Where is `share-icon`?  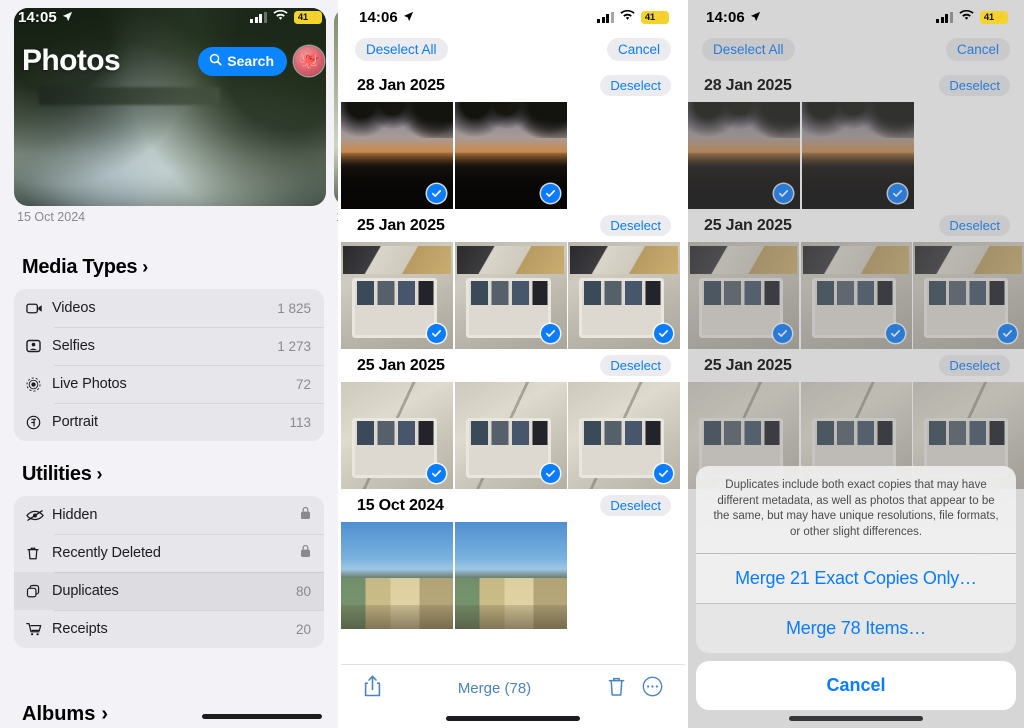 share-icon is located at coordinates (372, 689).